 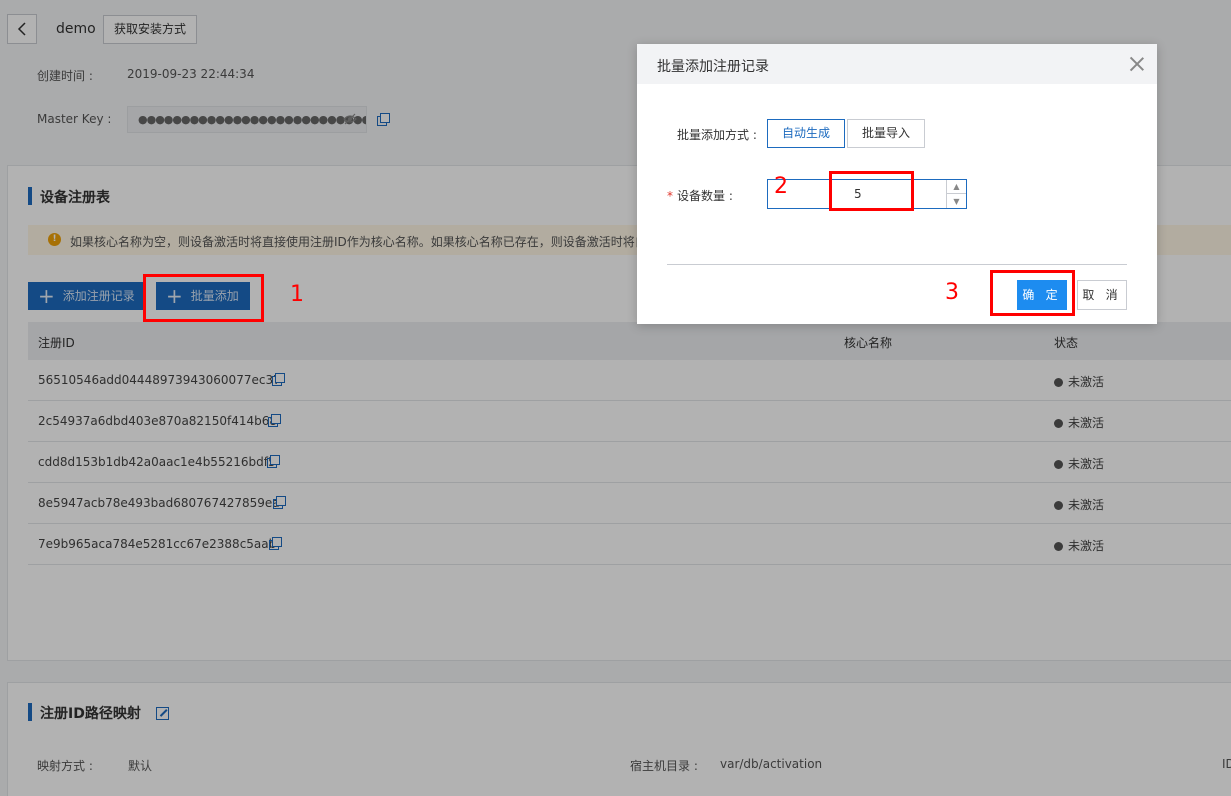 What do you see at coordinates (952, 292) in the screenshot?
I see `annotation-number-3: 3` at bounding box center [952, 292].